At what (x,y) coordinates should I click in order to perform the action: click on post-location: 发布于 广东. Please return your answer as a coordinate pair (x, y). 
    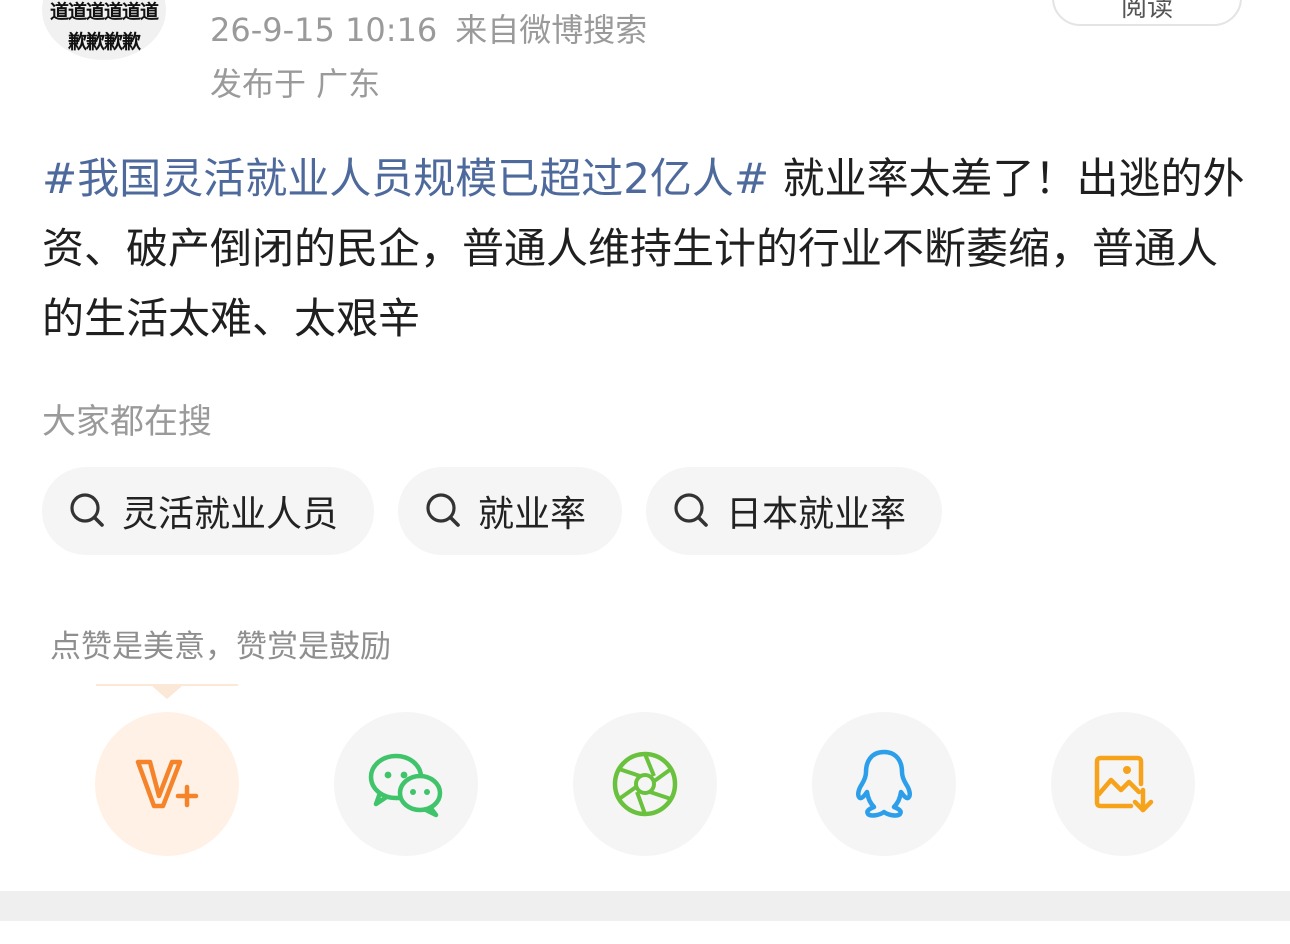
    Looking at the image, I should click on (295, 84).